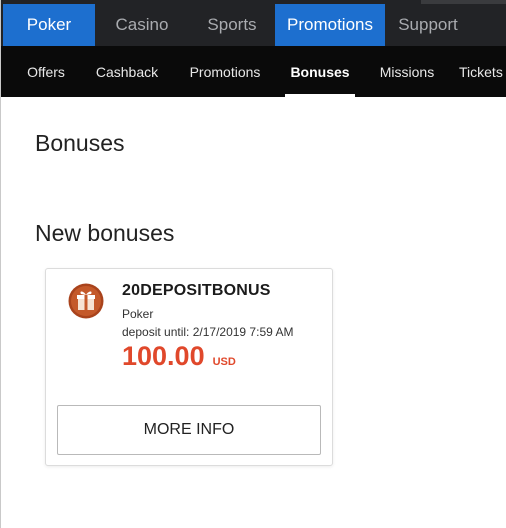  I want to click on subnav-item-label: Offers, so click(46, 71).